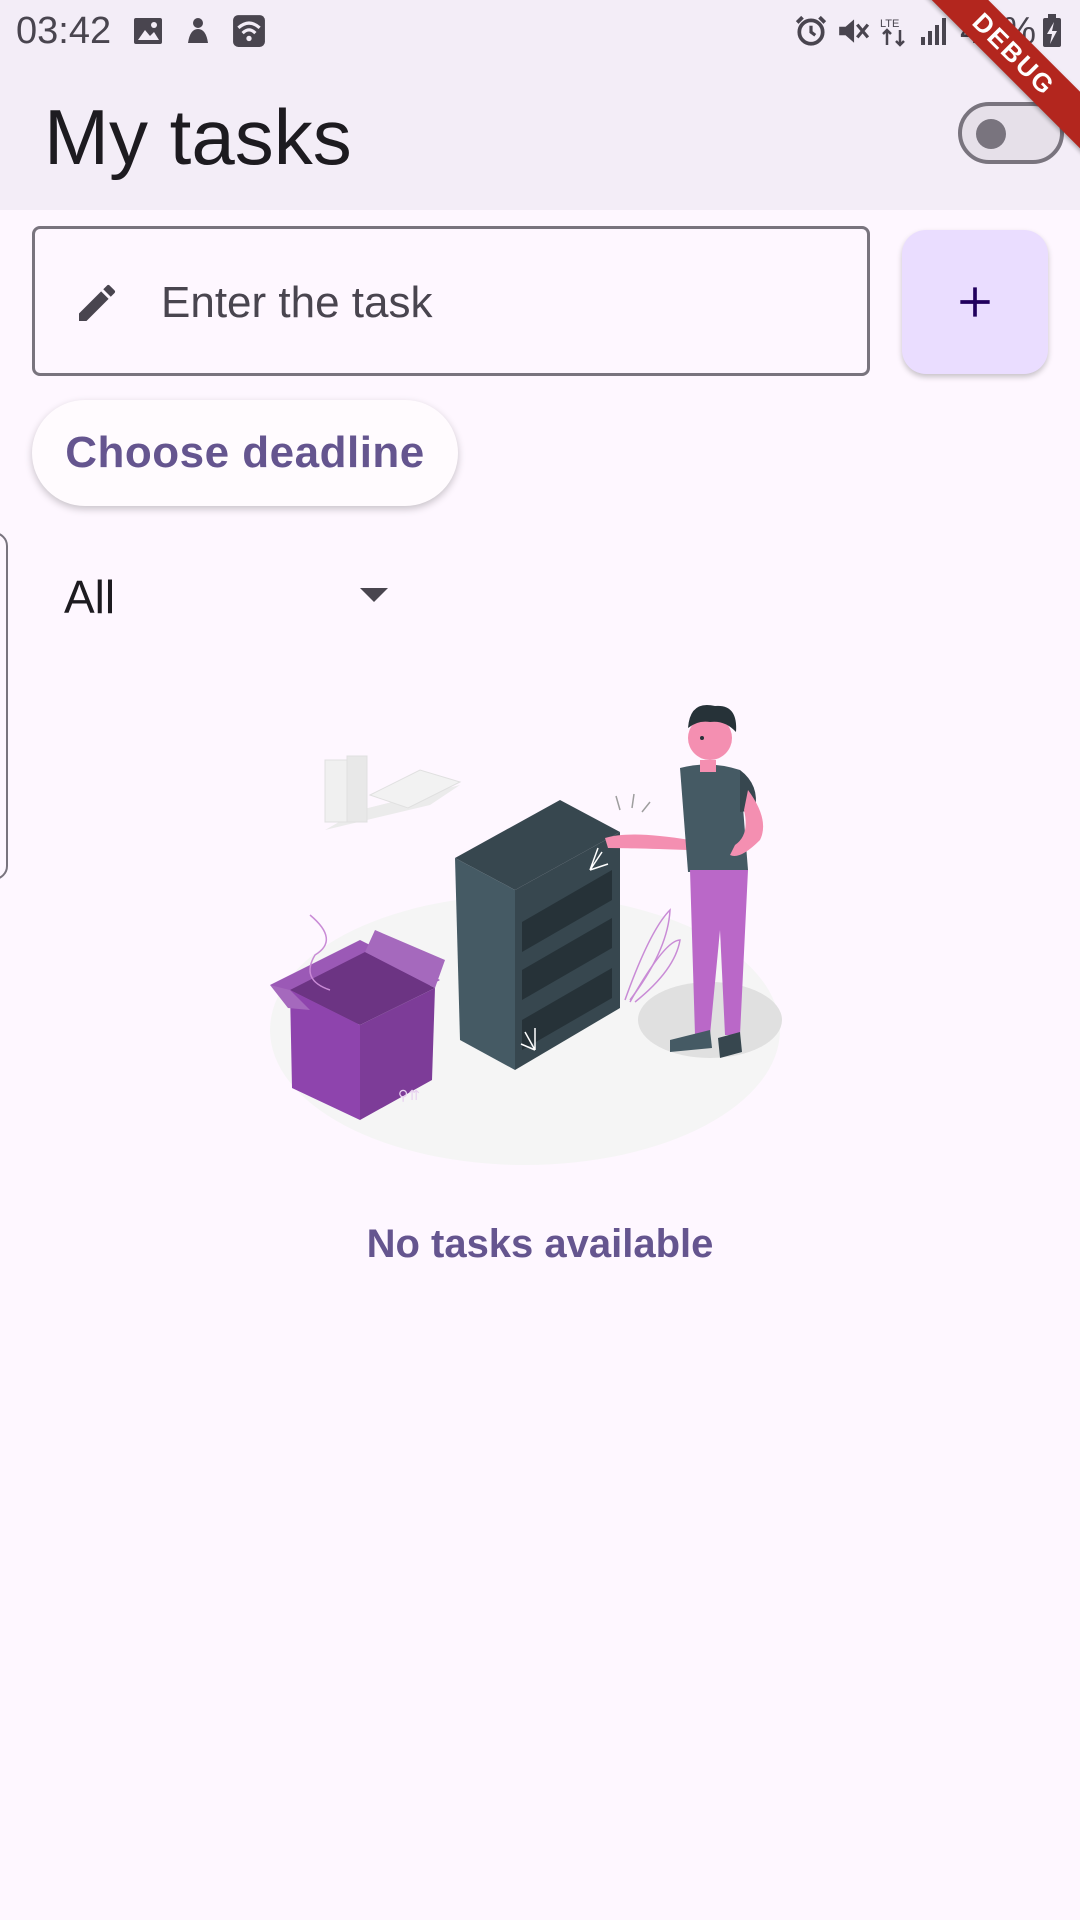 This screenshot has width=1080, height=1920. Describe the element at coordinates (892, 32) in the screenshot. I see `lte-icon: LTE` at that location.